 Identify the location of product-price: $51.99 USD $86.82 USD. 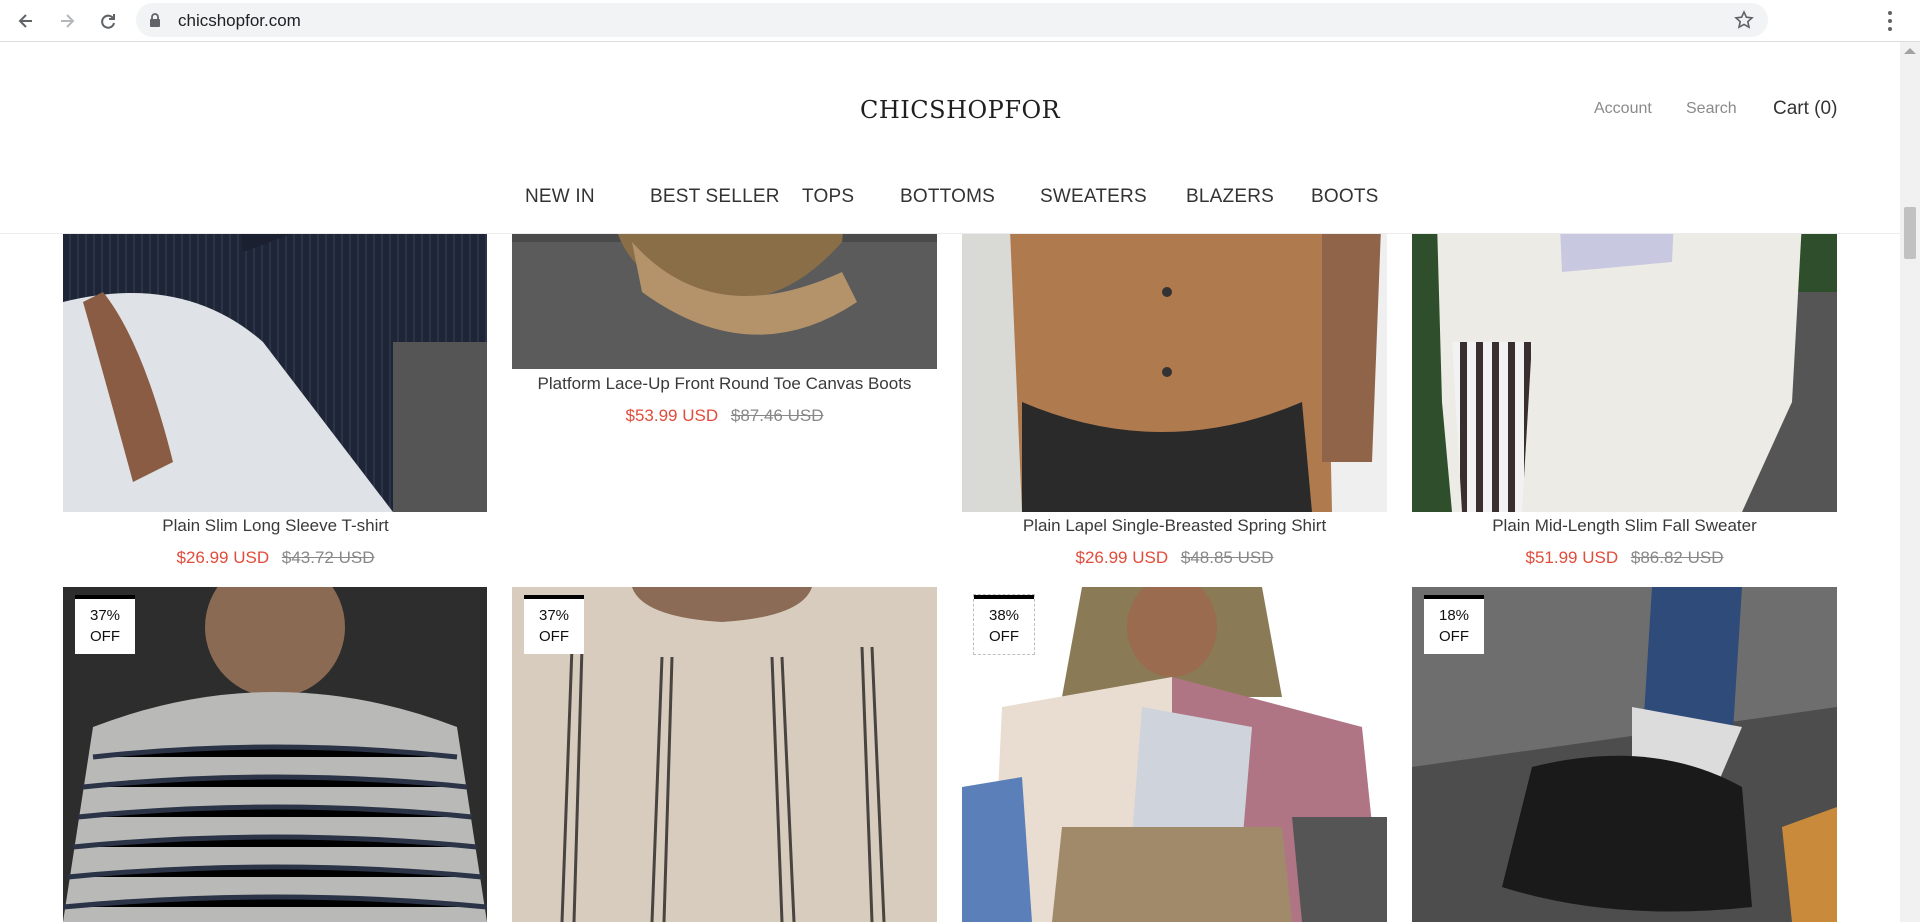
(1624, 558).